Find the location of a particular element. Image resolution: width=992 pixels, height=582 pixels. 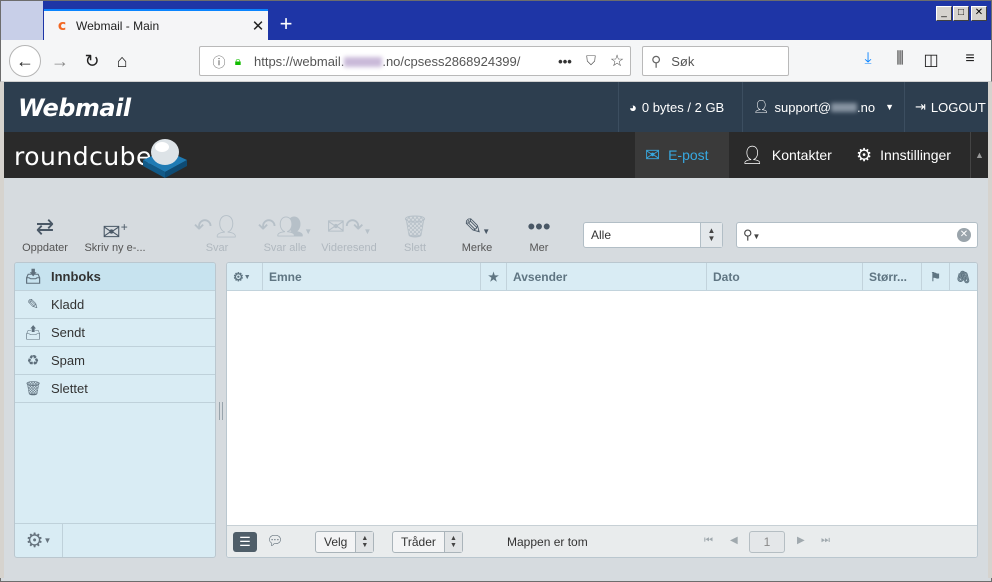

logout-button: ⇥ LOGOUT is located at coordinates (946, 107).